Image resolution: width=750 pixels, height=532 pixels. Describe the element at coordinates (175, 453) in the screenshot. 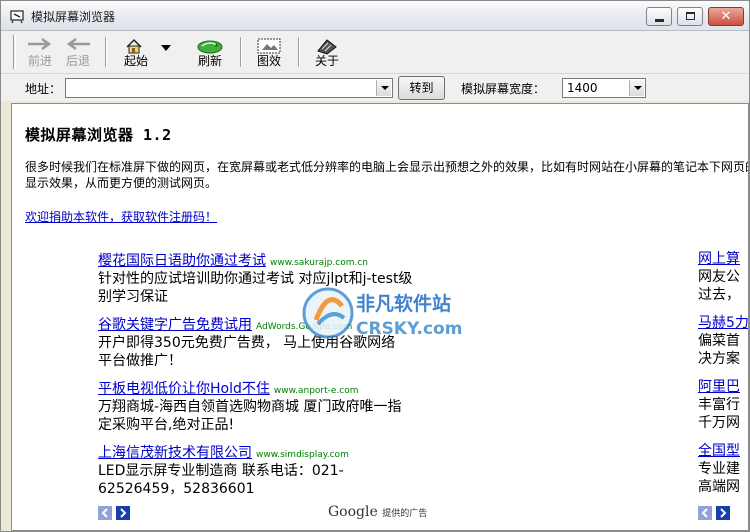

I see `ad-title: 上海信茂新技术有限公司` at that location.